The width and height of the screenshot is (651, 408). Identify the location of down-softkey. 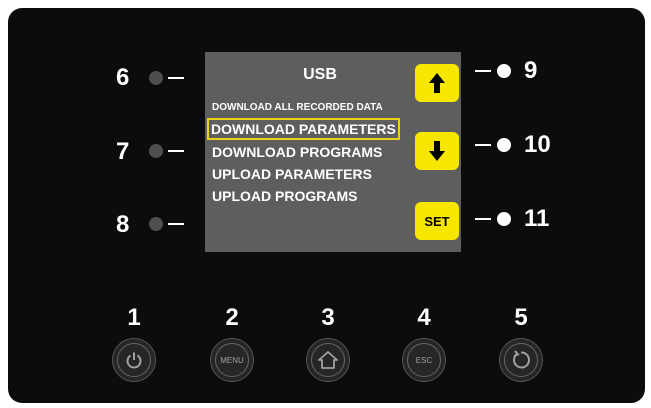
(437, 151).